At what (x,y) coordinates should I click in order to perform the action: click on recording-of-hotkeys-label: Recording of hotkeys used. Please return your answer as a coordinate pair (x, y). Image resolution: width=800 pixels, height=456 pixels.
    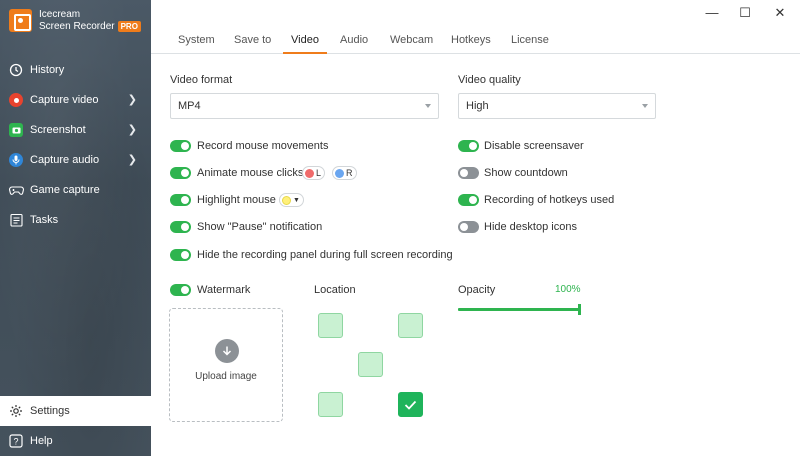
    Looking at the image, I should click on (549, 200).